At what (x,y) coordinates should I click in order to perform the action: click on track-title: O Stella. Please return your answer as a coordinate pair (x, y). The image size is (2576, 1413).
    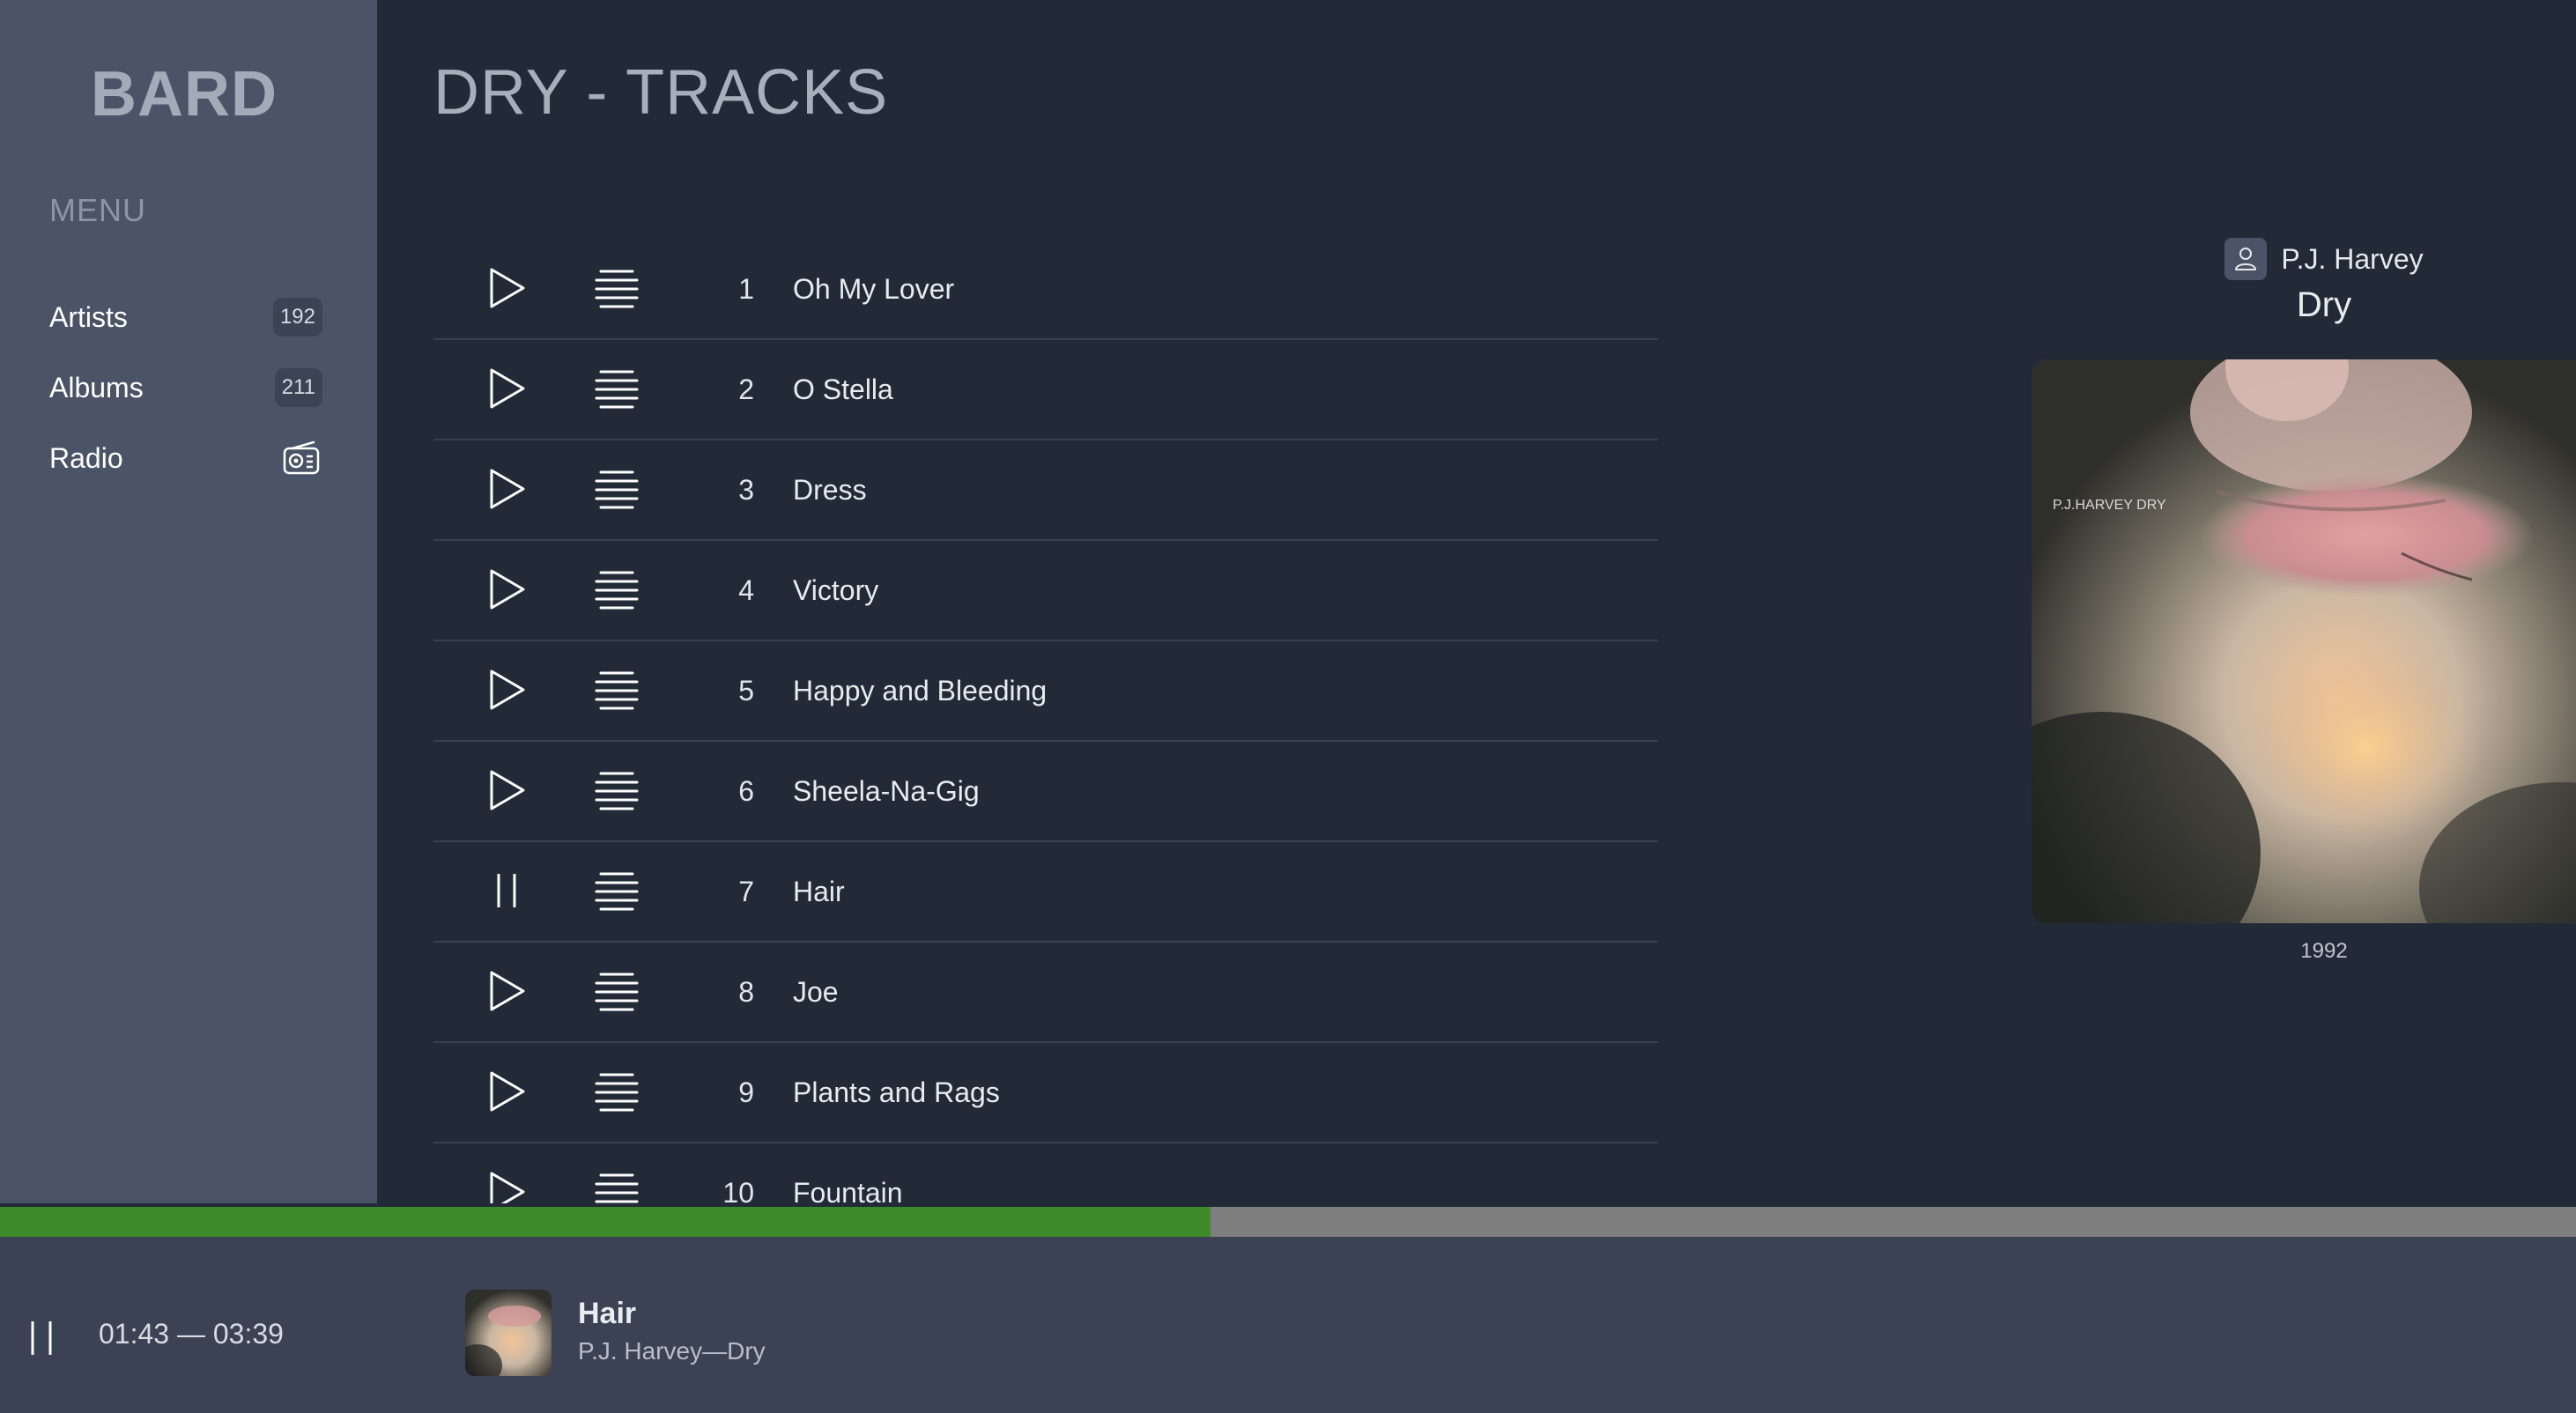
    Looking at the image, I should click on (843, 390).